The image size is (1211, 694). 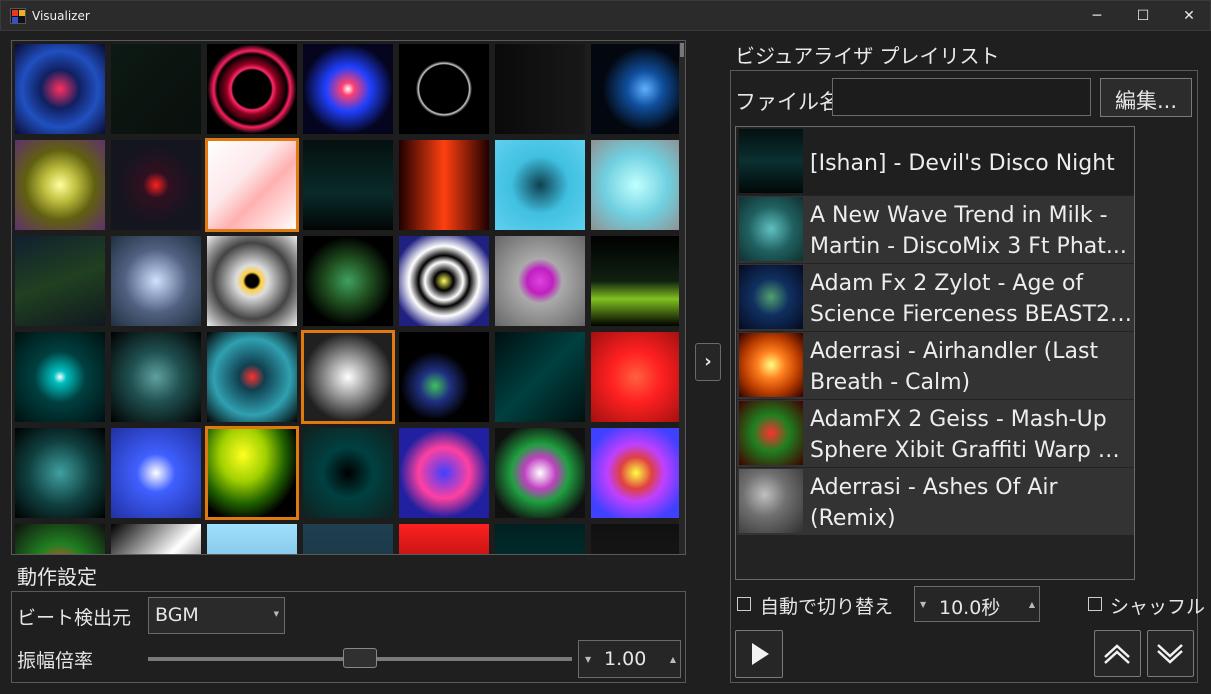 What do you see at coordinates (947, 283) in the screenshot?
I see `playlist-item-line1: Adam Fx 2 Zylot - Age of` at bounding box center [947, 283].